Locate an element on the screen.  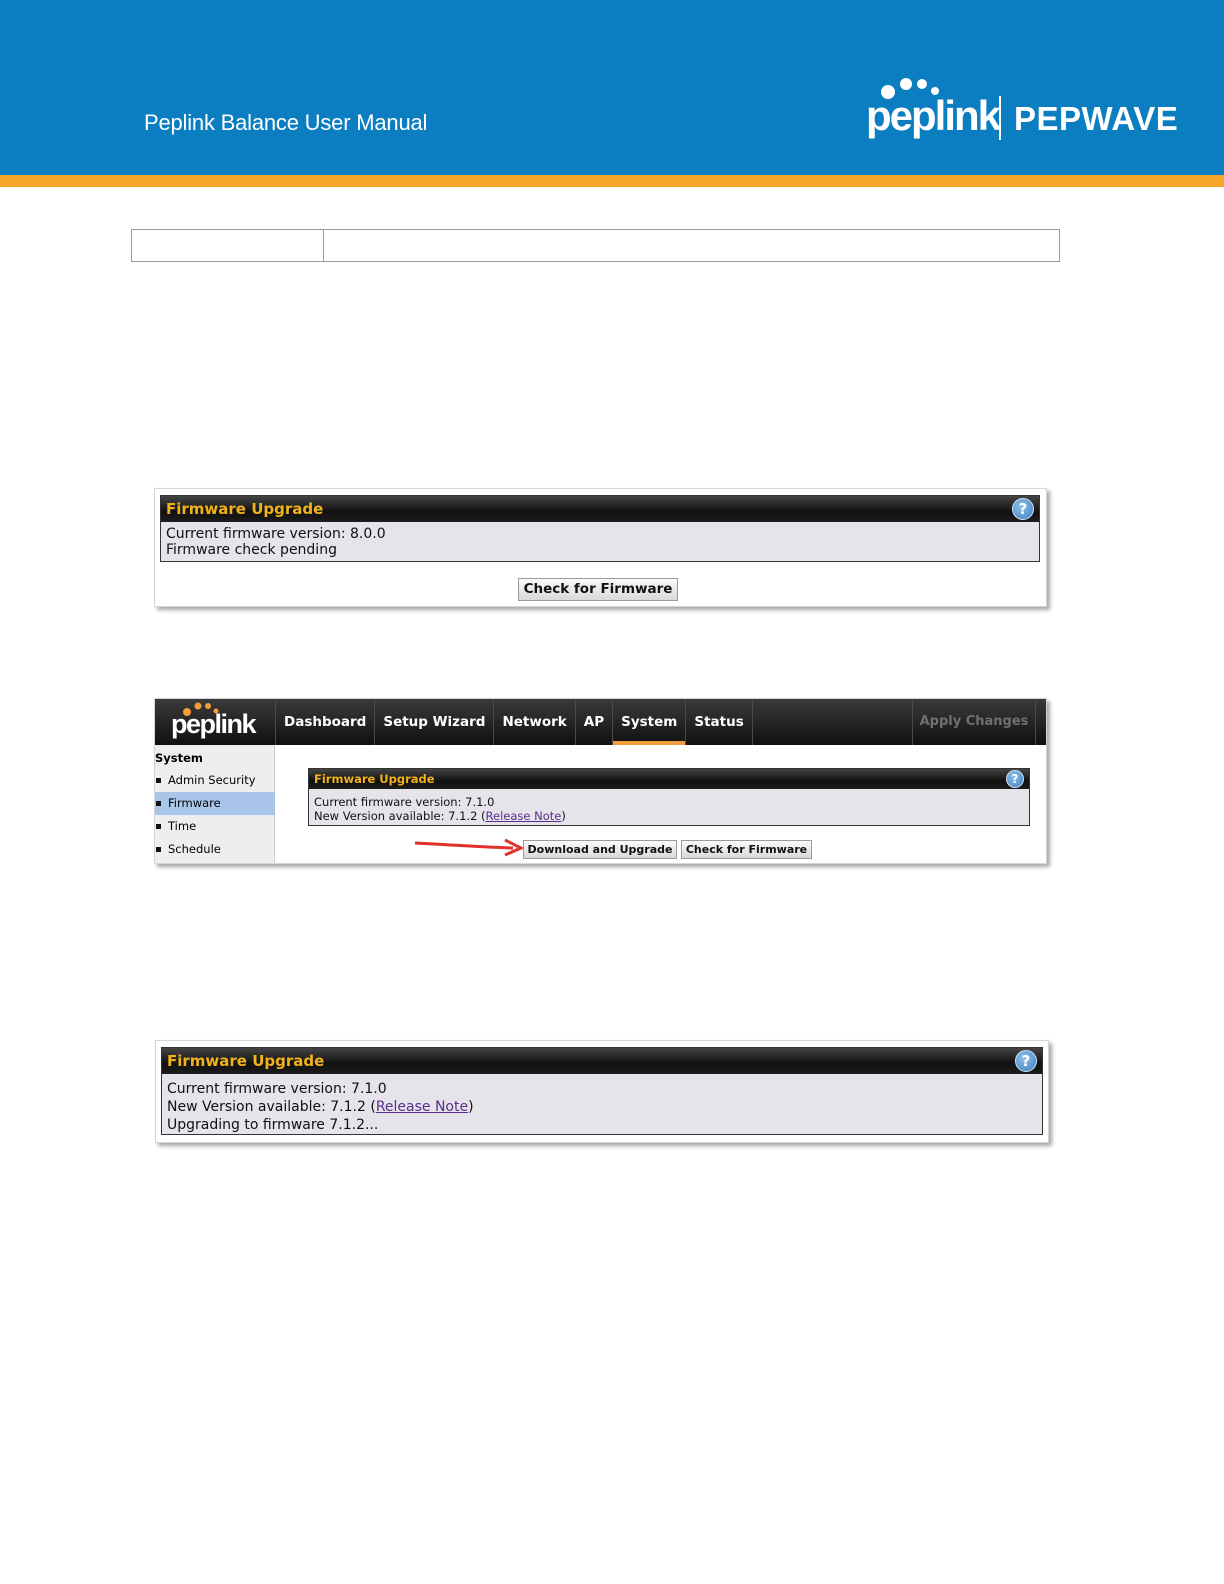
tab-dashboard: Dashboard is located at coordinates (324, 722).